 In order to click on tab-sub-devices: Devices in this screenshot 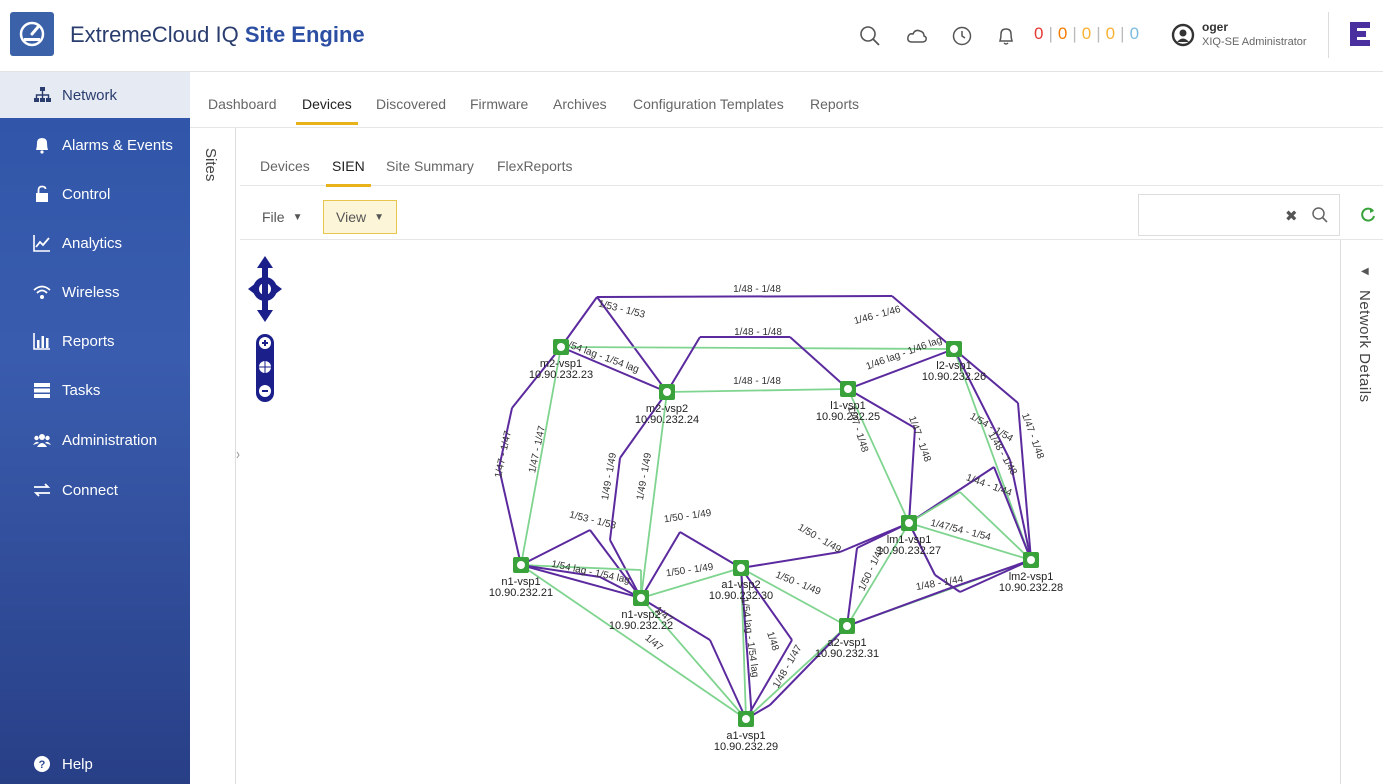, I will do `click(285, 166)`.